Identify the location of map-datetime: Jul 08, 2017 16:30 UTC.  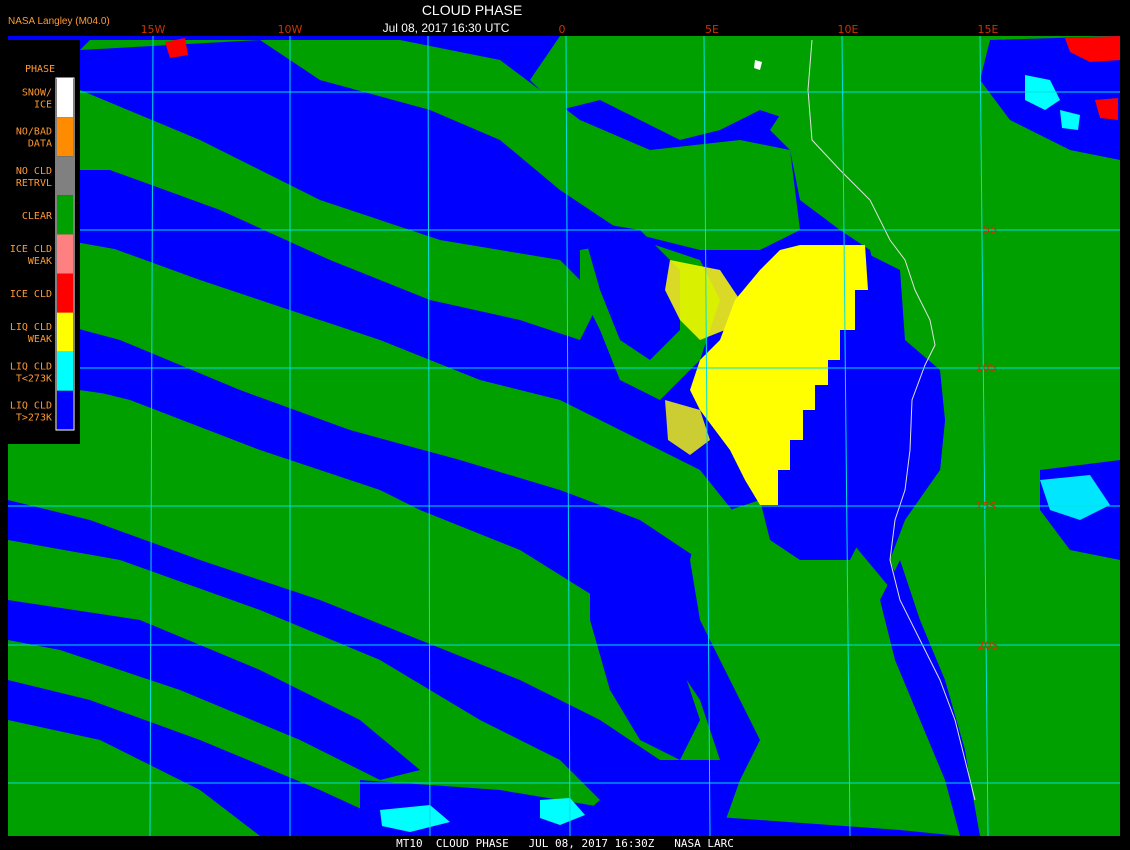
(446, 28).